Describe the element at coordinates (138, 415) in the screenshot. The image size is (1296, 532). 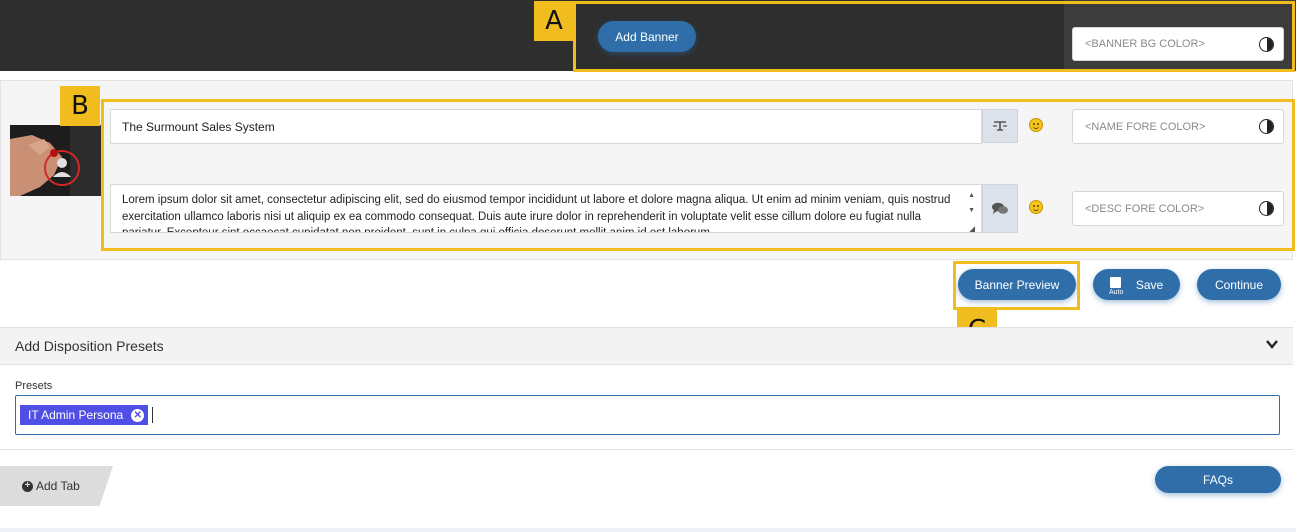
I see `remove-tag-icon: ✕` at that location.